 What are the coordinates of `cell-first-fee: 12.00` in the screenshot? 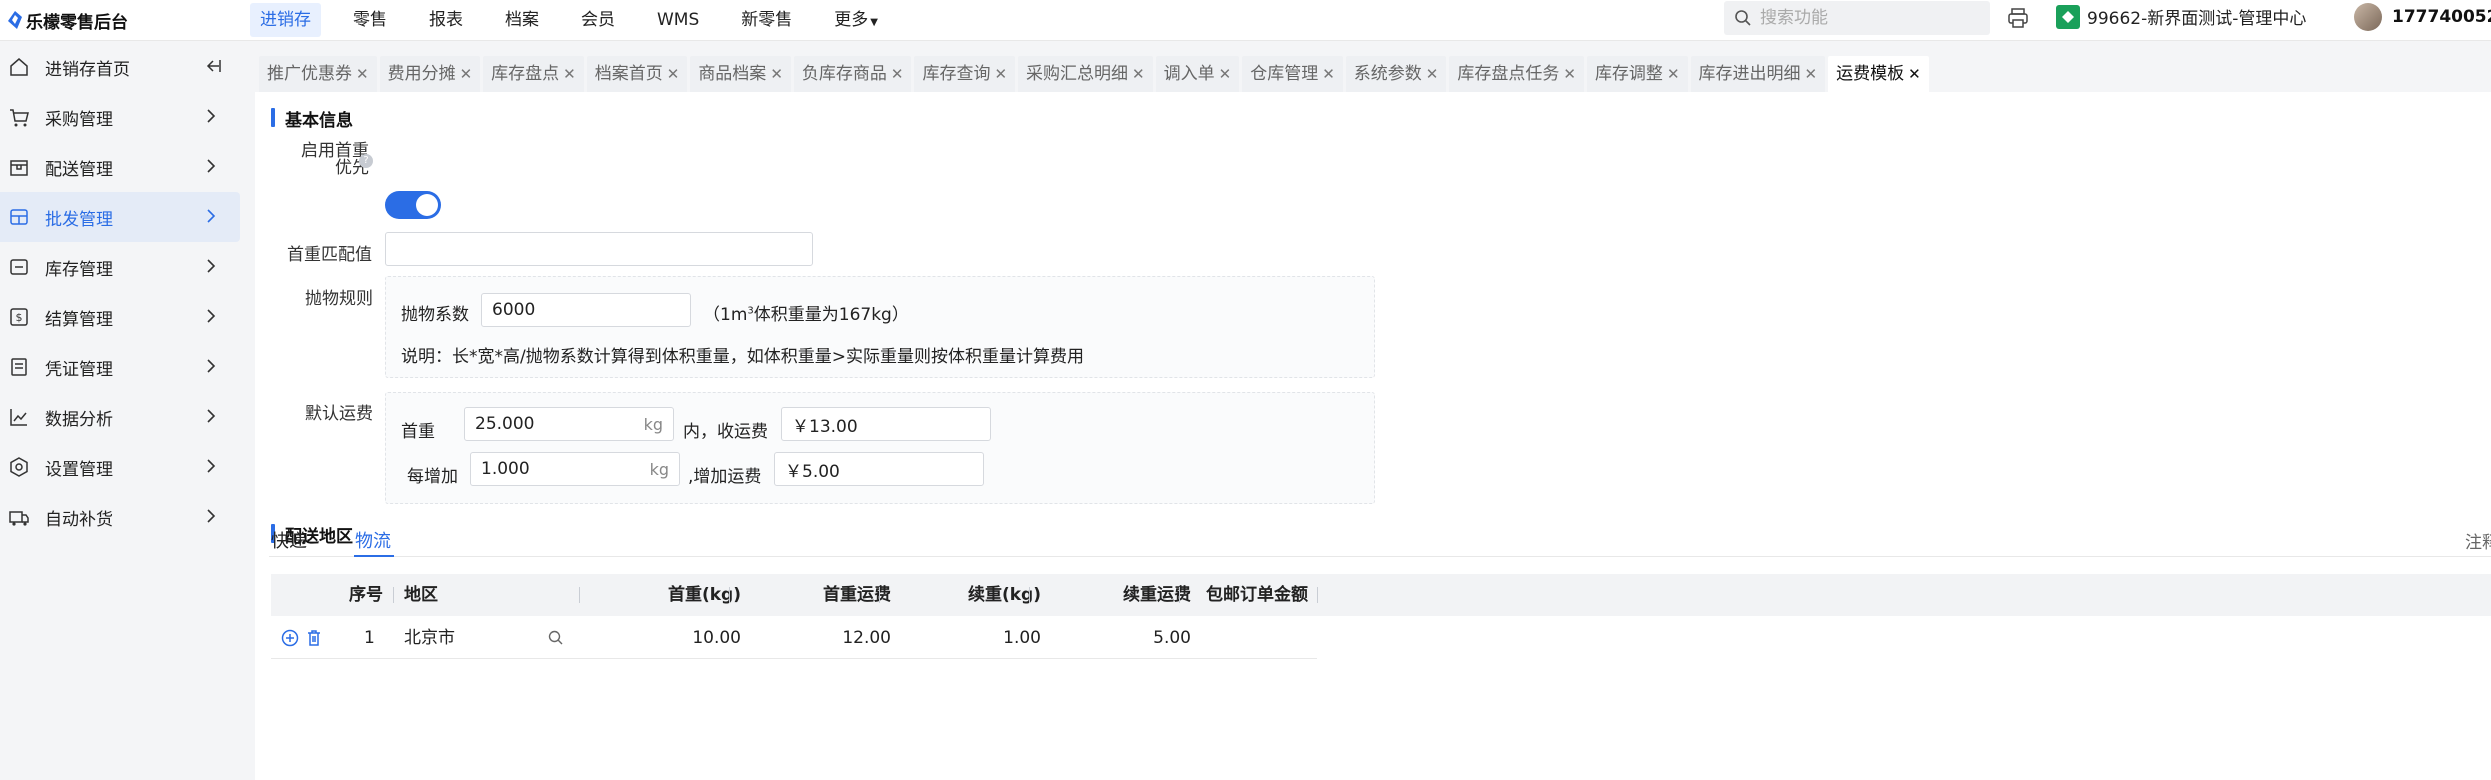 It's located at (841, 638).